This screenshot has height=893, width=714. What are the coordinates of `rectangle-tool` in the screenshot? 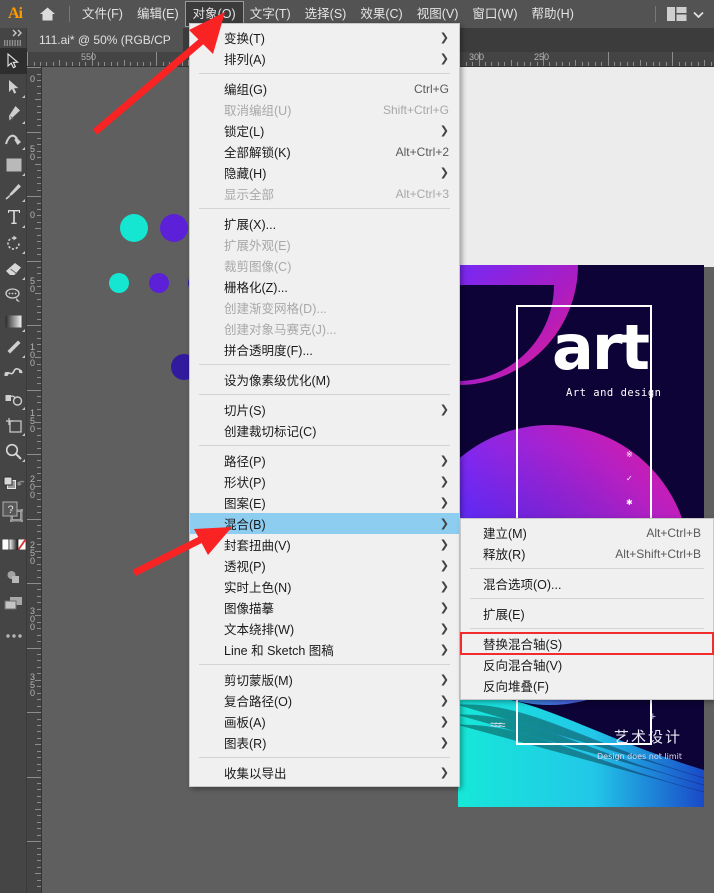 It's located at (13, 165).